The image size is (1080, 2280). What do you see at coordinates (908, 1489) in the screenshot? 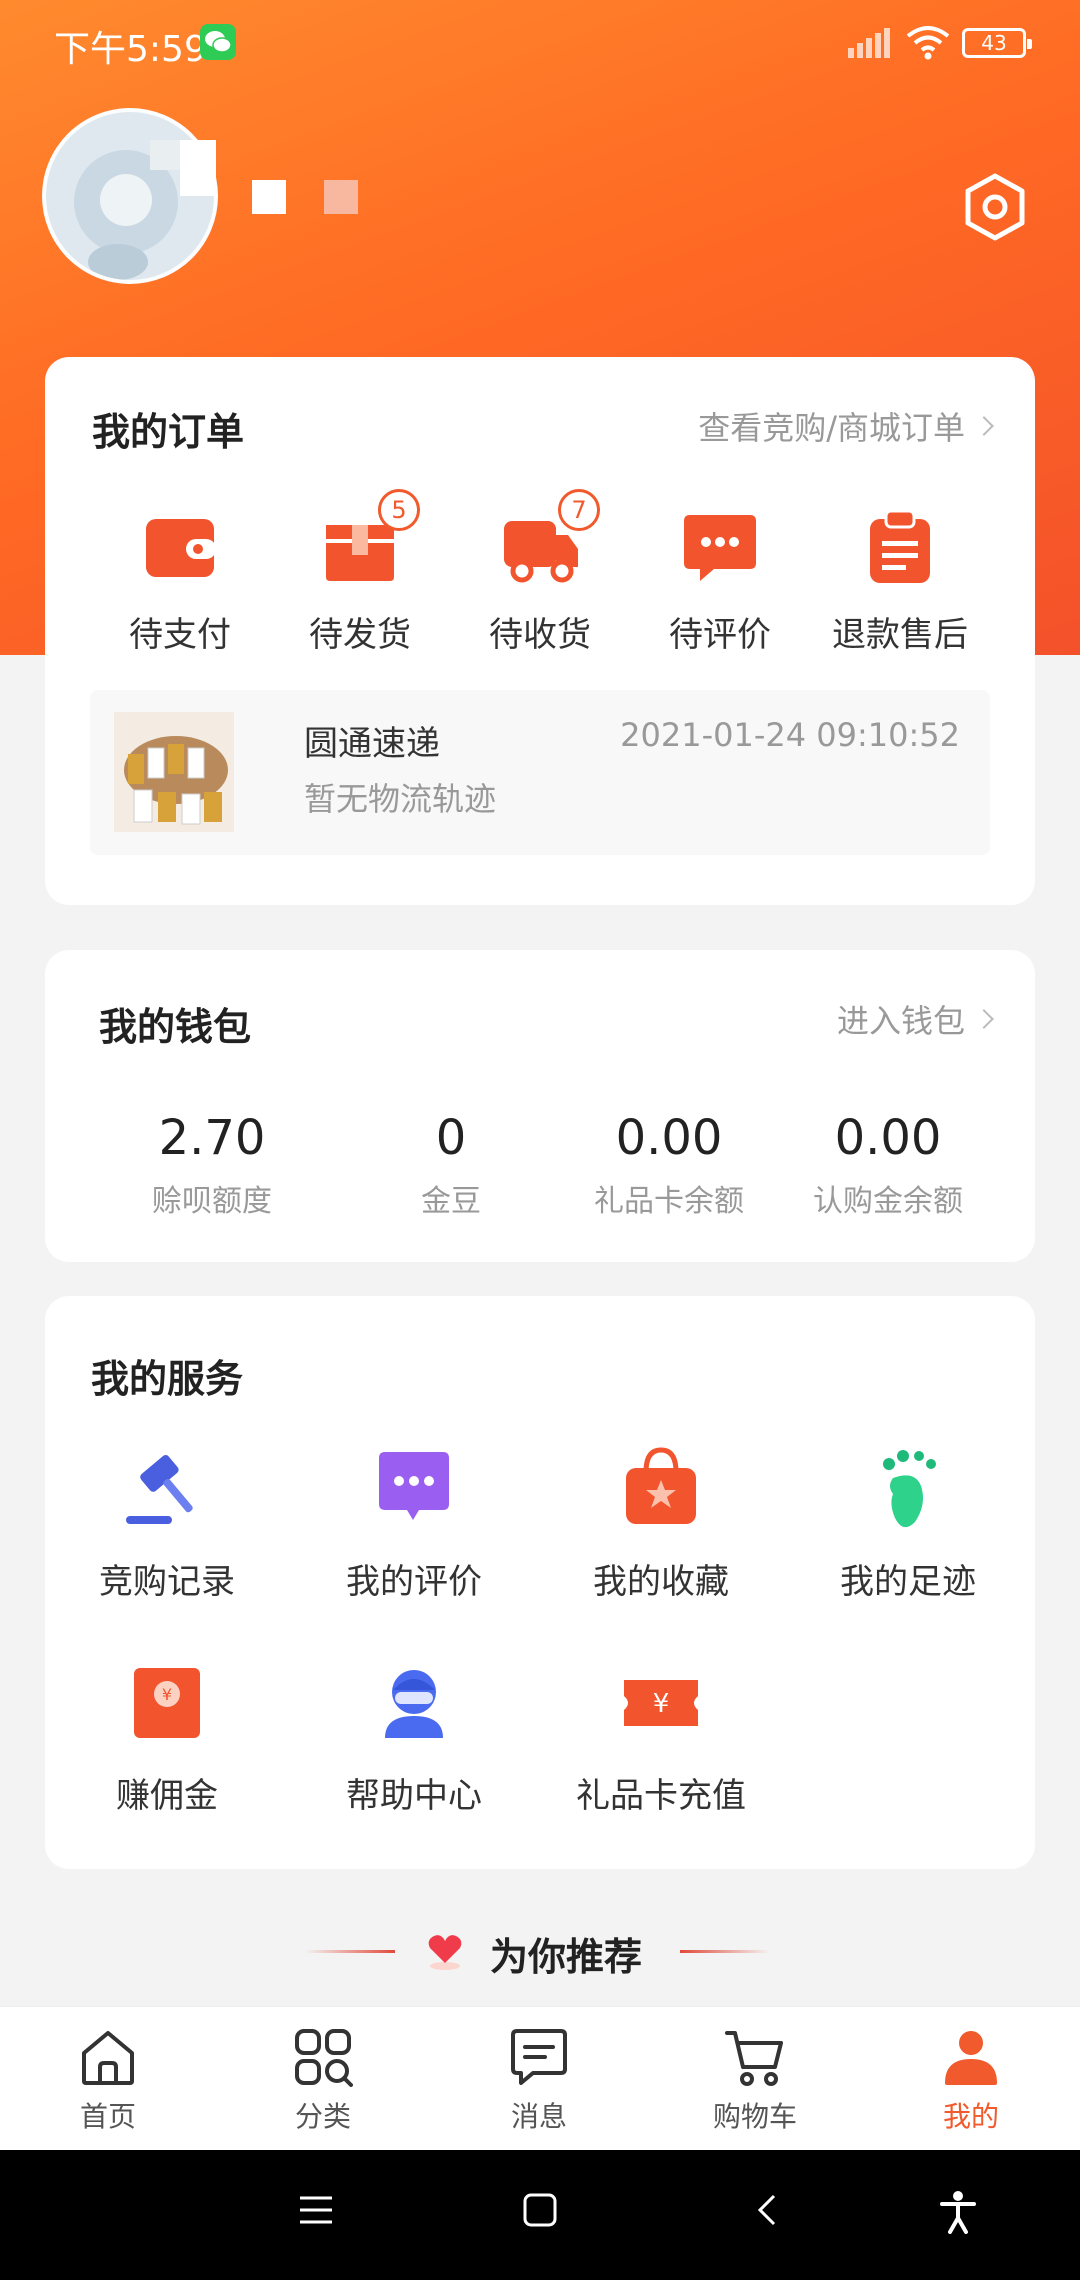
I see `footprint-icon` at bounding box center [908, 1489].